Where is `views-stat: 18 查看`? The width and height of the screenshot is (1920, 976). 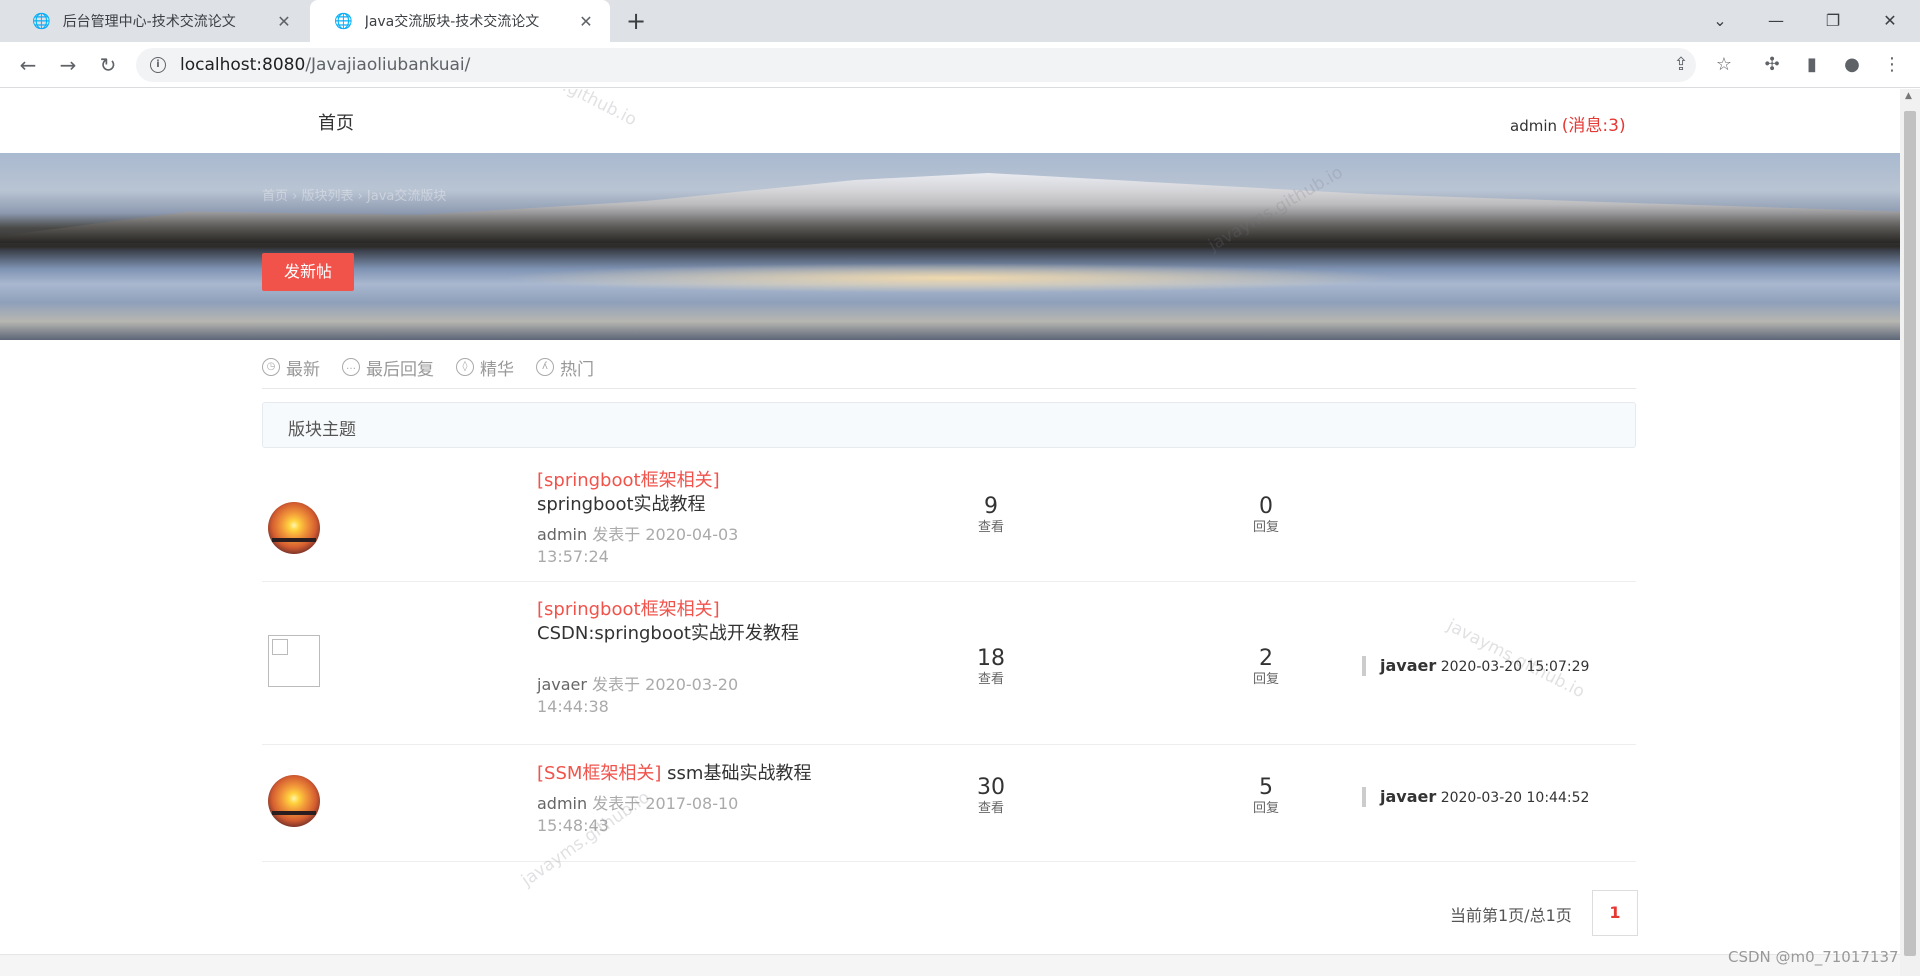 views-stat: 18 查看 is located at coordinates (991, 667).